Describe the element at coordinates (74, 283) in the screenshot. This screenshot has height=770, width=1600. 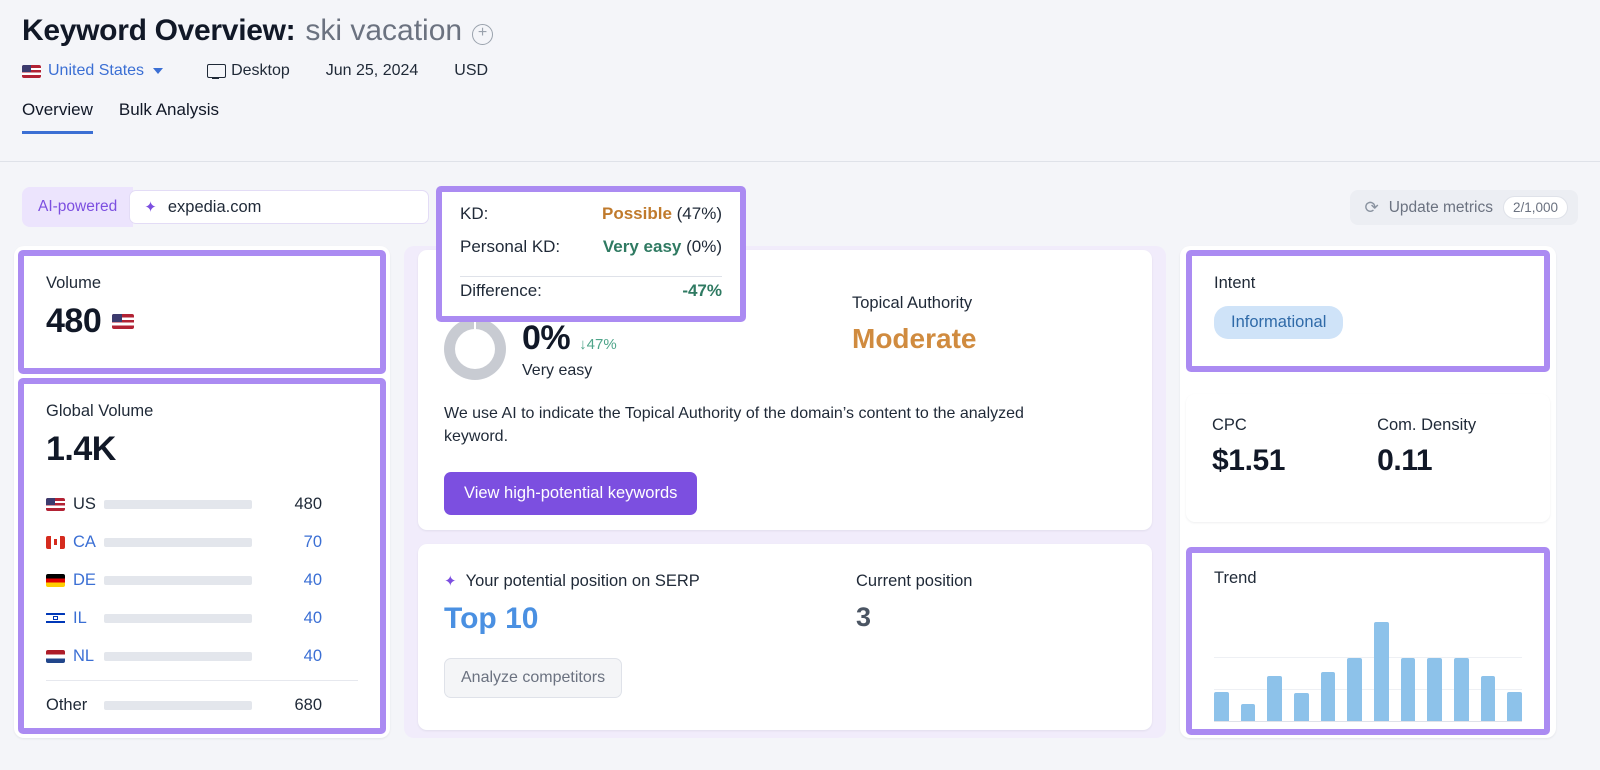
I see `volume-label: Volume` at that location.